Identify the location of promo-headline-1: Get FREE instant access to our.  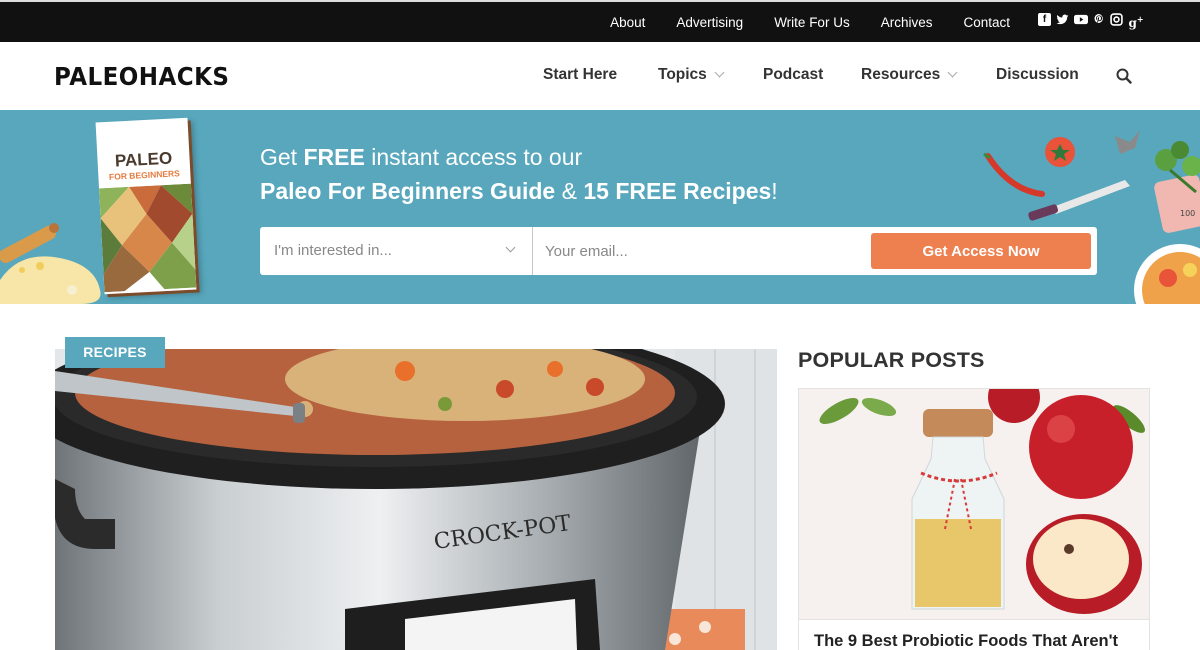
(421, 157).